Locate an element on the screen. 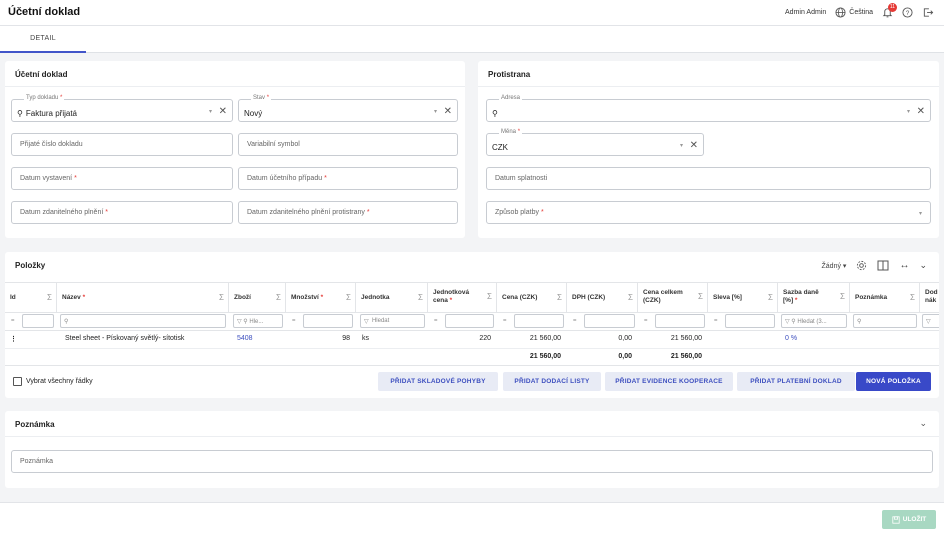 Image resolution: width=944 pixels, height=534 pixels. filter-discount-input is located at coordinates (750, 321).